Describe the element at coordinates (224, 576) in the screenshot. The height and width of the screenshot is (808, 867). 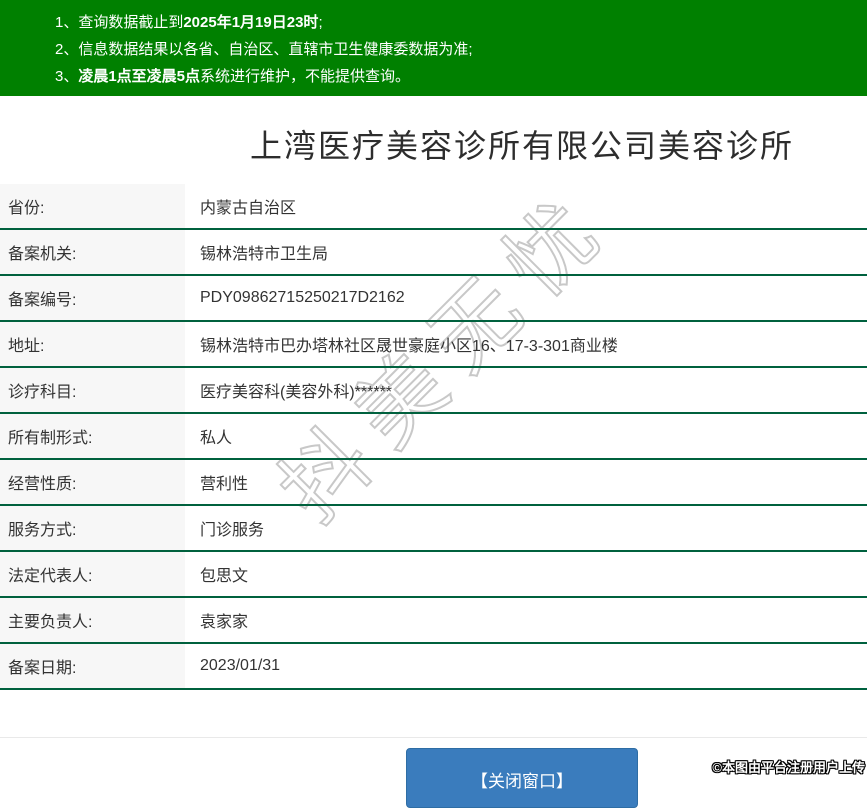
I see `field-value-legal-representative: 包思文` at that location.